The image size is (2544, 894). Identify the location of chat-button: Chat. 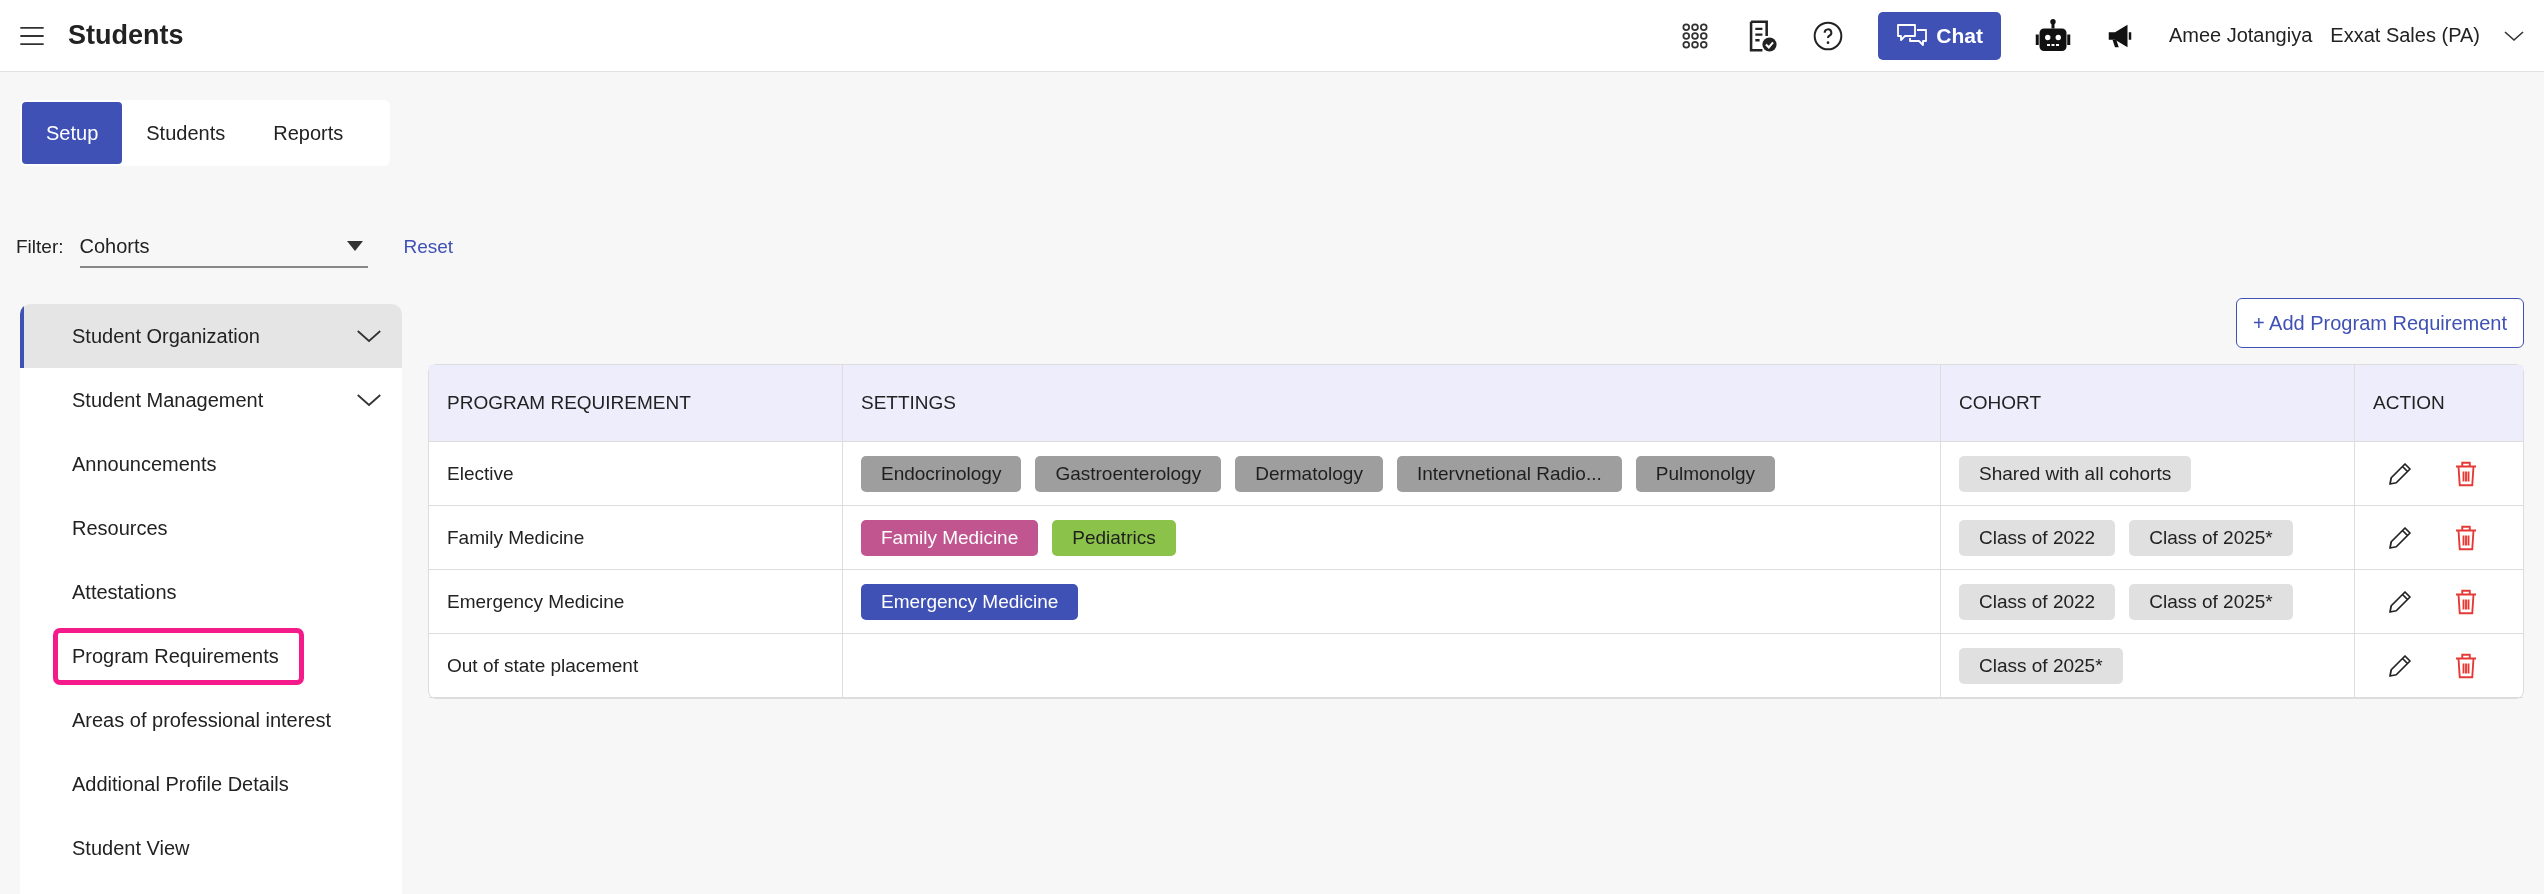
(1939, 35).